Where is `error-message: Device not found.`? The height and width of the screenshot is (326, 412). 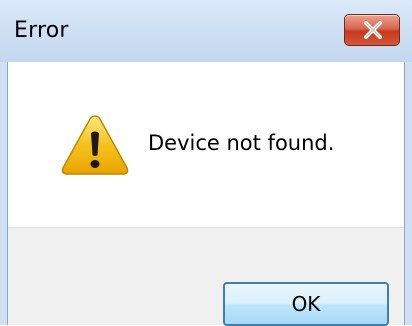
error-message: Device not found. is located at coordinates (241, 143).